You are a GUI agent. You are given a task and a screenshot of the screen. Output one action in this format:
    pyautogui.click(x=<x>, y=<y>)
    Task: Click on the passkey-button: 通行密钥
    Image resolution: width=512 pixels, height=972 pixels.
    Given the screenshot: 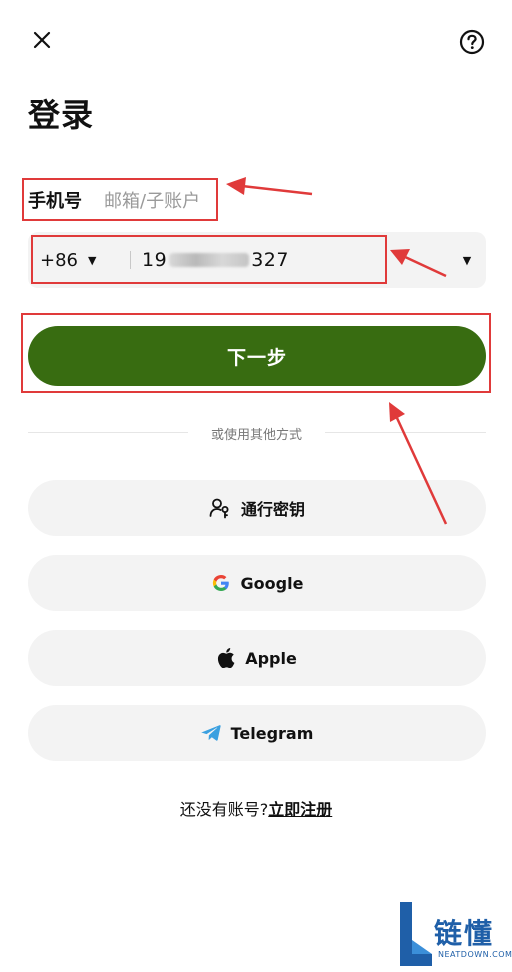 What is the action you would take?
    pyautogui.click(x=257, y=508)
    